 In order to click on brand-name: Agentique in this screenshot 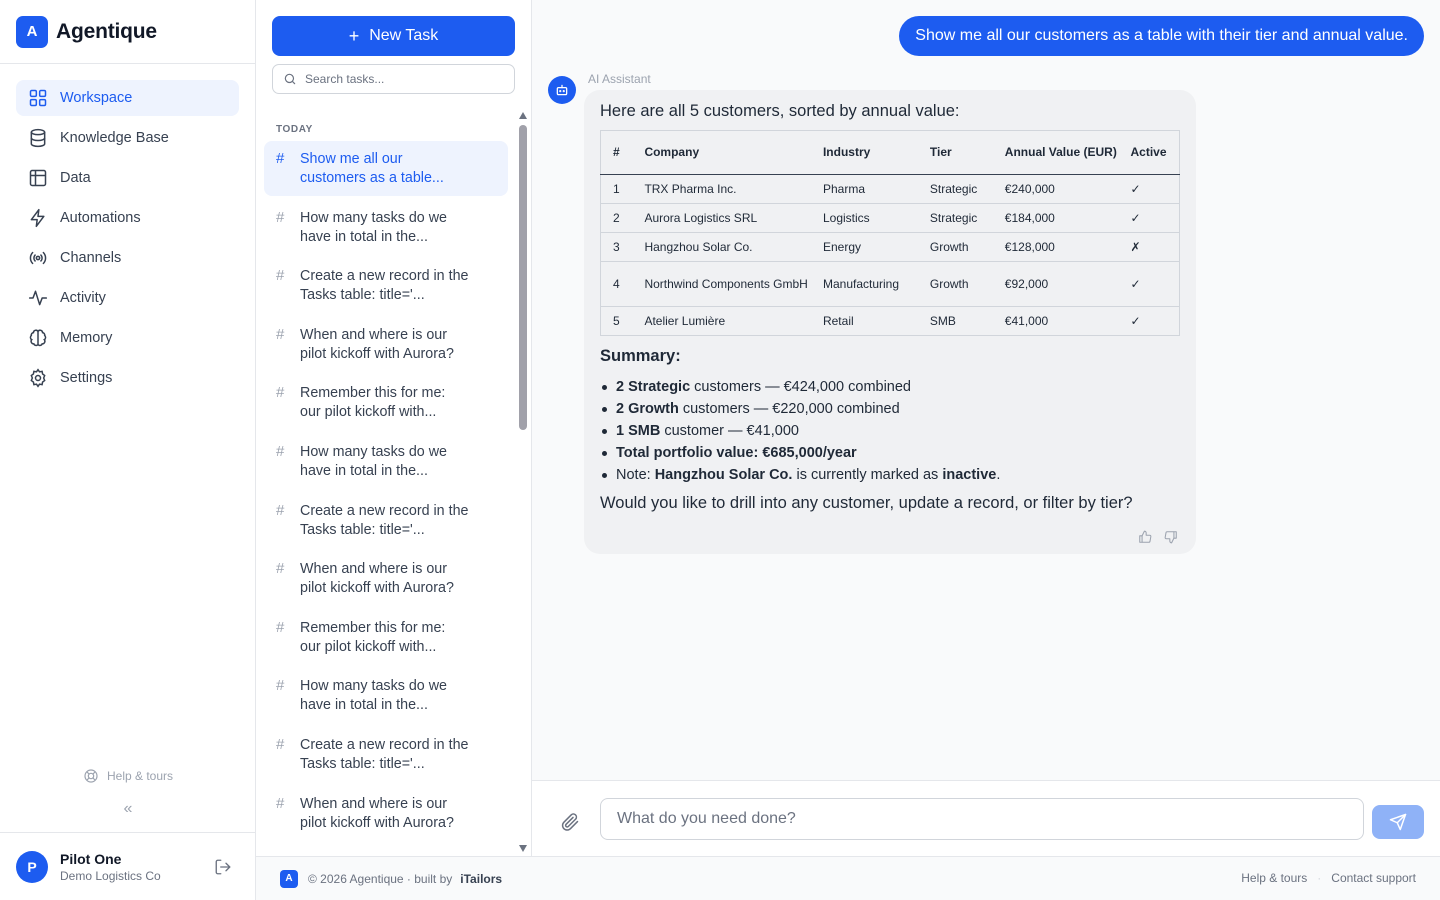, I will do `click(106, 32)`.